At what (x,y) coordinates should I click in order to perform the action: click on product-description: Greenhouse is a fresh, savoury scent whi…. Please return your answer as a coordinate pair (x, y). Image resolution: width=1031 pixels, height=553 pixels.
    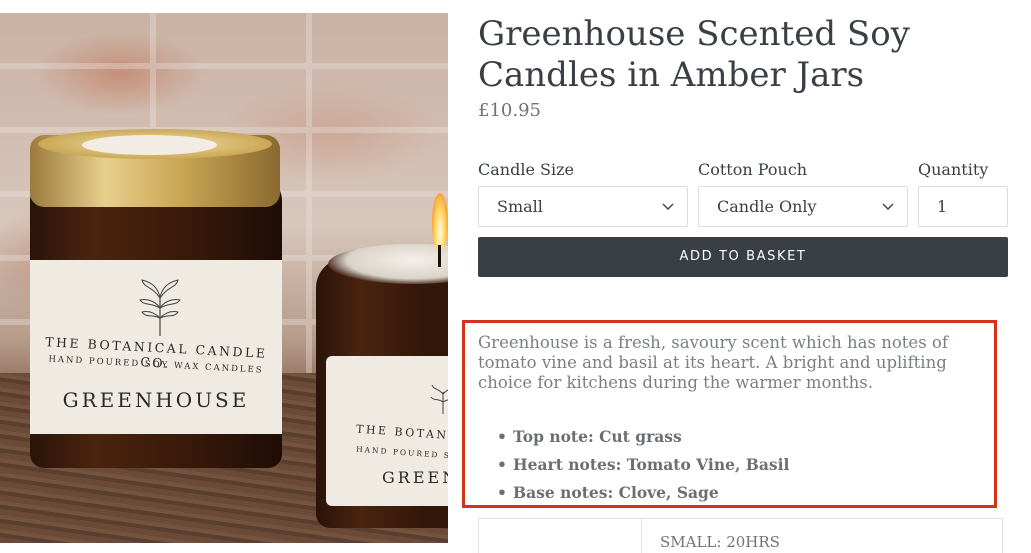
    Looking at the image, I should click on (713, 362).